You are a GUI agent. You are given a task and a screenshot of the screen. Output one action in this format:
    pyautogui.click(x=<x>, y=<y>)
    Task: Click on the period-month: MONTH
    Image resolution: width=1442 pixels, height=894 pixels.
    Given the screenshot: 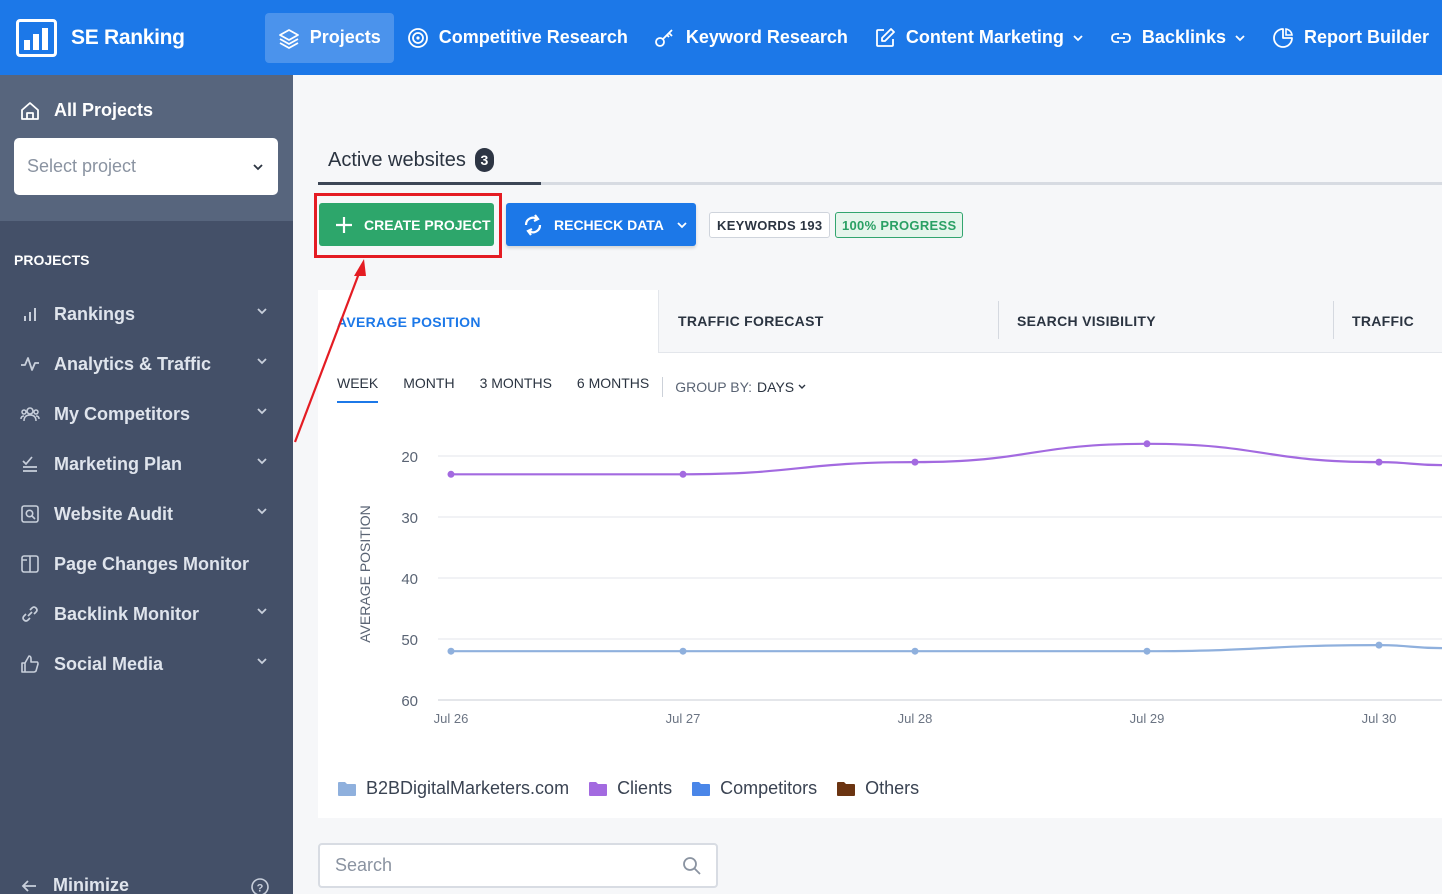 What is the action you would take?
    pyautogui.click(x=428, y=387)
    